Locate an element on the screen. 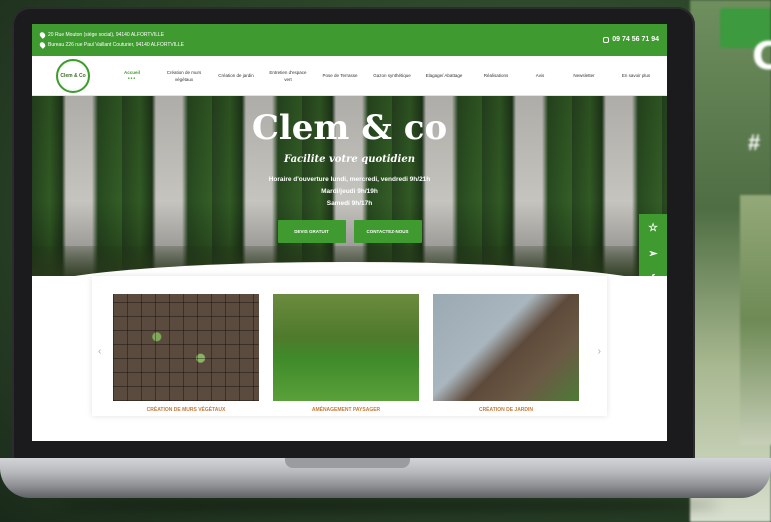  nav-item-gazon: Gazon synthétique is located at coordinates (392, 75).